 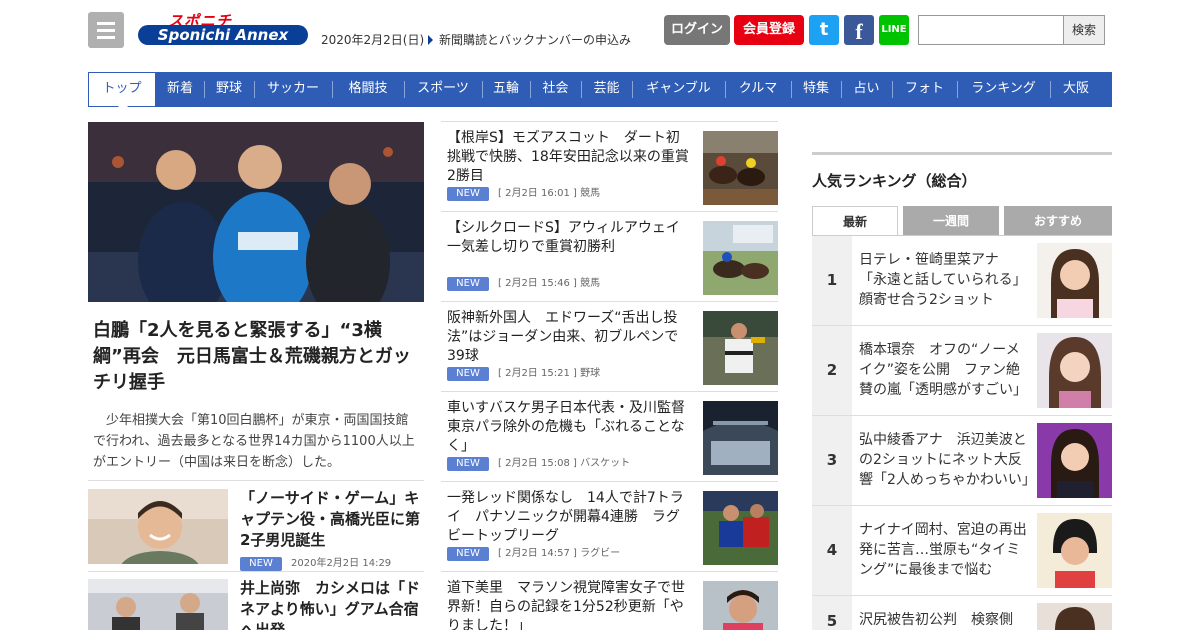 I want to click on news-title: 【シルクロードS】アウィルアウェイ 一気差し切りで重賞初勝利, so click(x=570, y=247).